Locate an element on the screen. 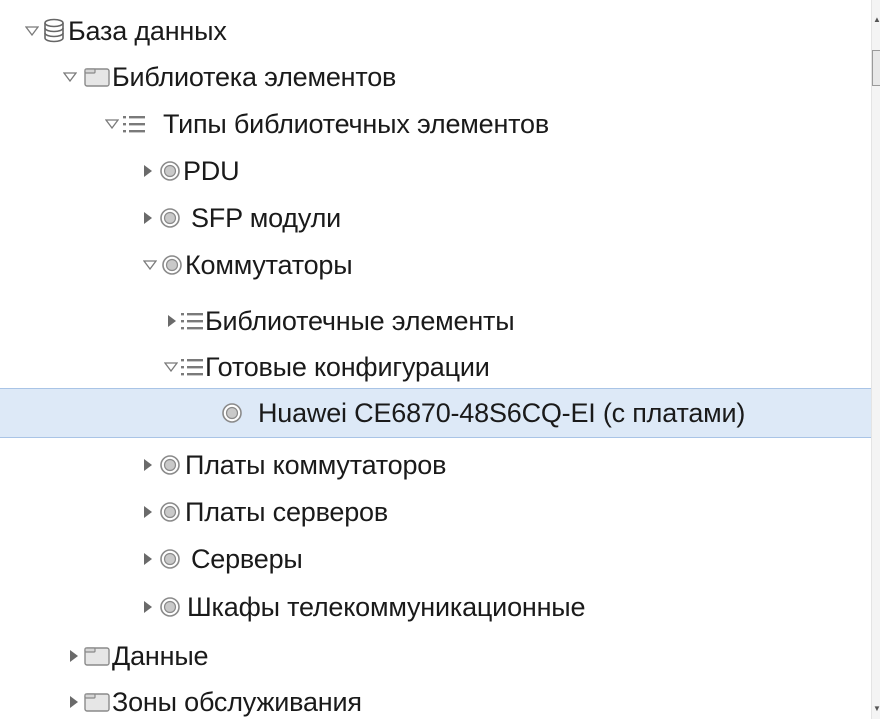 The width and height of the screenshot is (880, 726). tree-node-servers: Серверы is located at coordinates (436, 559).